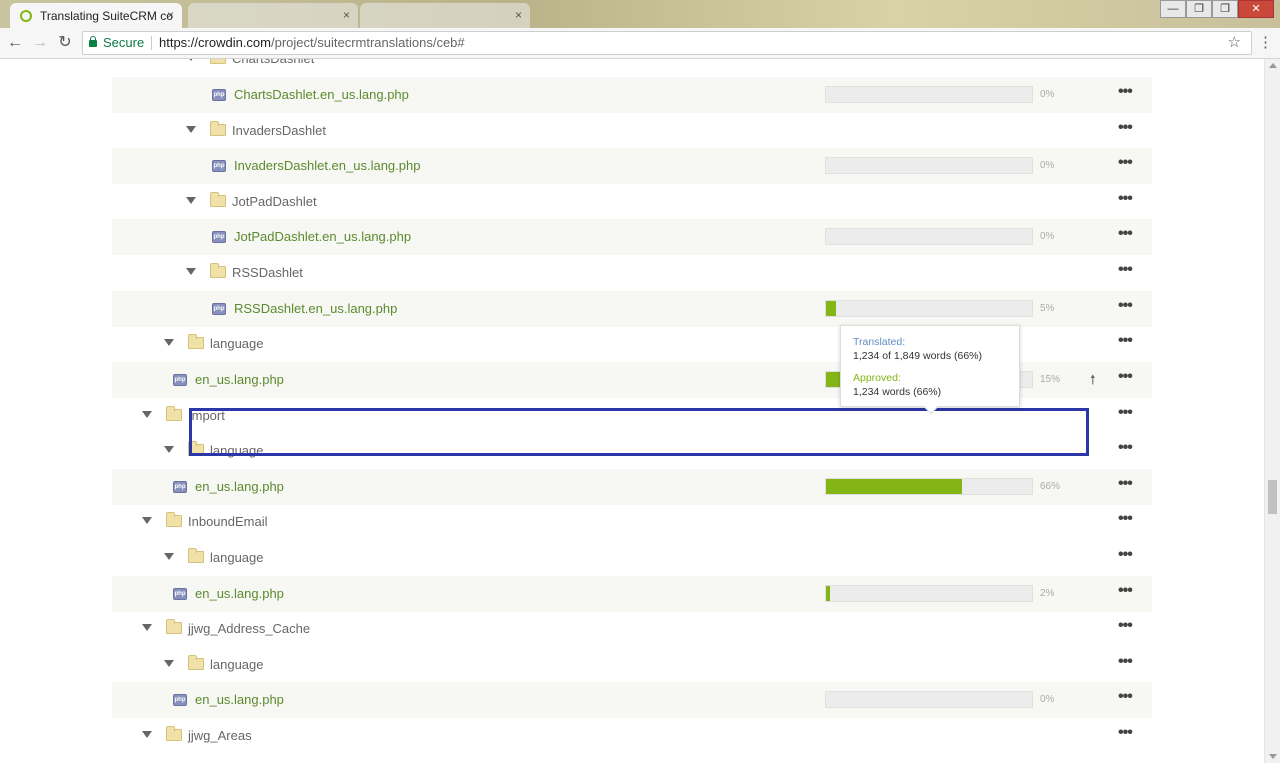 The width and height of the screenshot is (1280, 763). What do you see at coordinates (632, 273) in the screenshot?
I see `folder-row: RSSDashlet •••` at bounding box center [632, 273].